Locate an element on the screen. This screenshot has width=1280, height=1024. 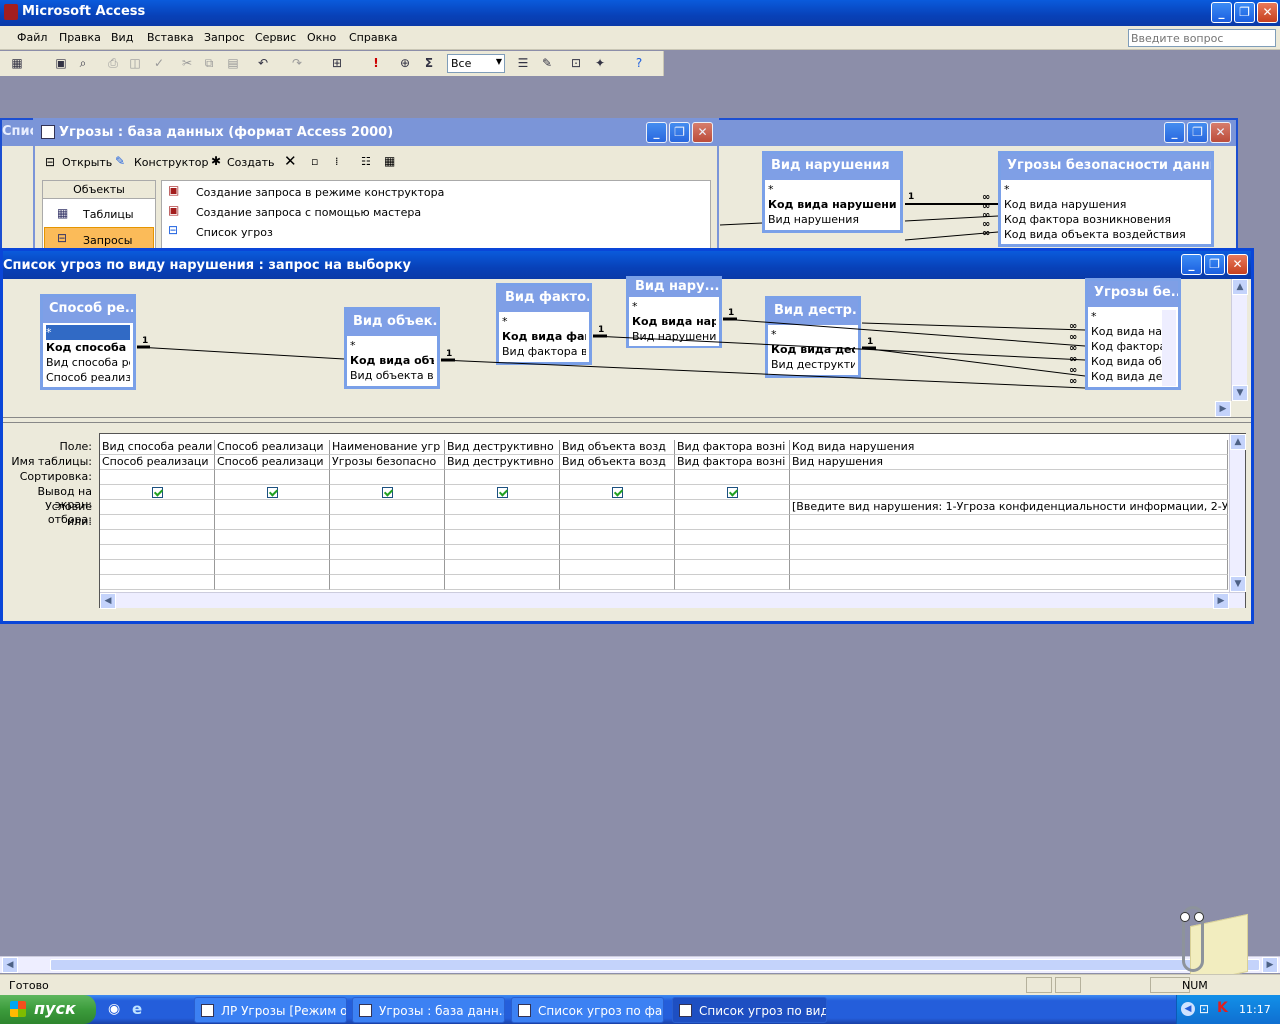
grid-field-cell: Вид деструктивно is located at coordinates (502, 447).